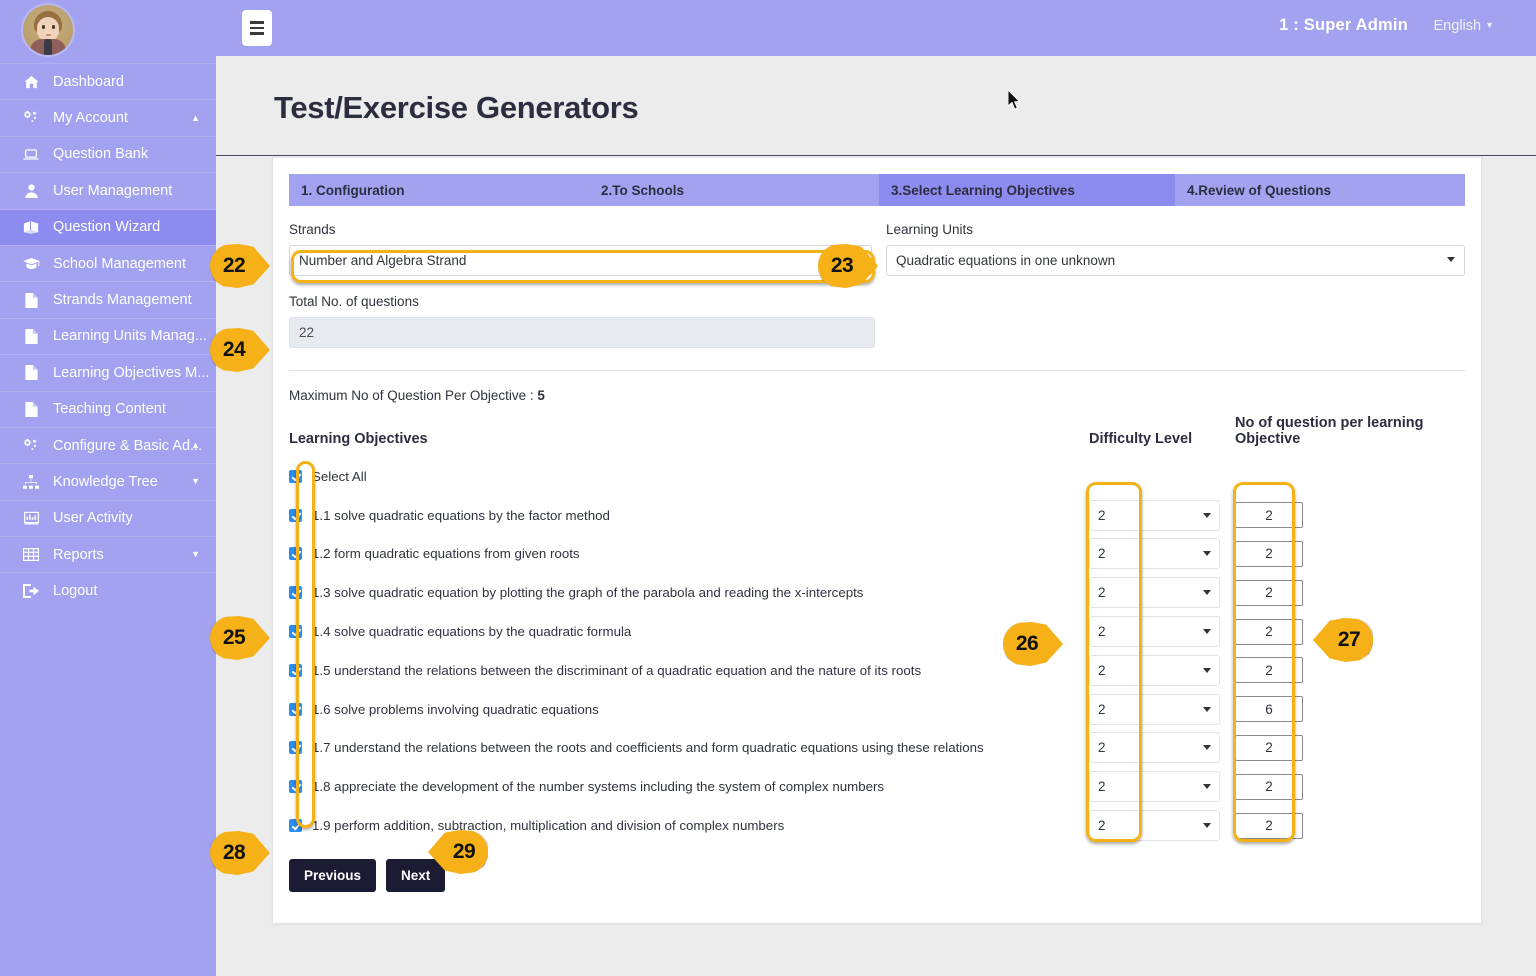 The width and height of the screenshot is (1536, 976). Describe the element at coordinates (108, 31) in the screenshot. I see `avatar-container` at that location.